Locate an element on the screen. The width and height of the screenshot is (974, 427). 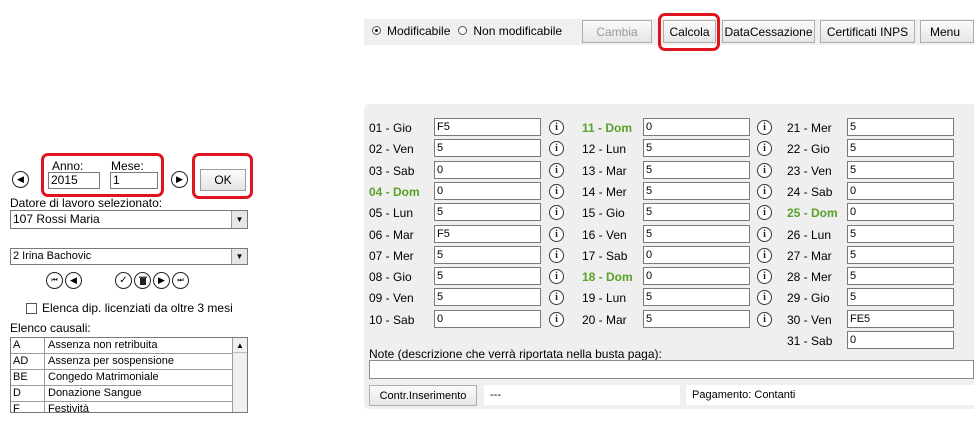
day-label: 28 - Mer is located at coordinates (809, 277).